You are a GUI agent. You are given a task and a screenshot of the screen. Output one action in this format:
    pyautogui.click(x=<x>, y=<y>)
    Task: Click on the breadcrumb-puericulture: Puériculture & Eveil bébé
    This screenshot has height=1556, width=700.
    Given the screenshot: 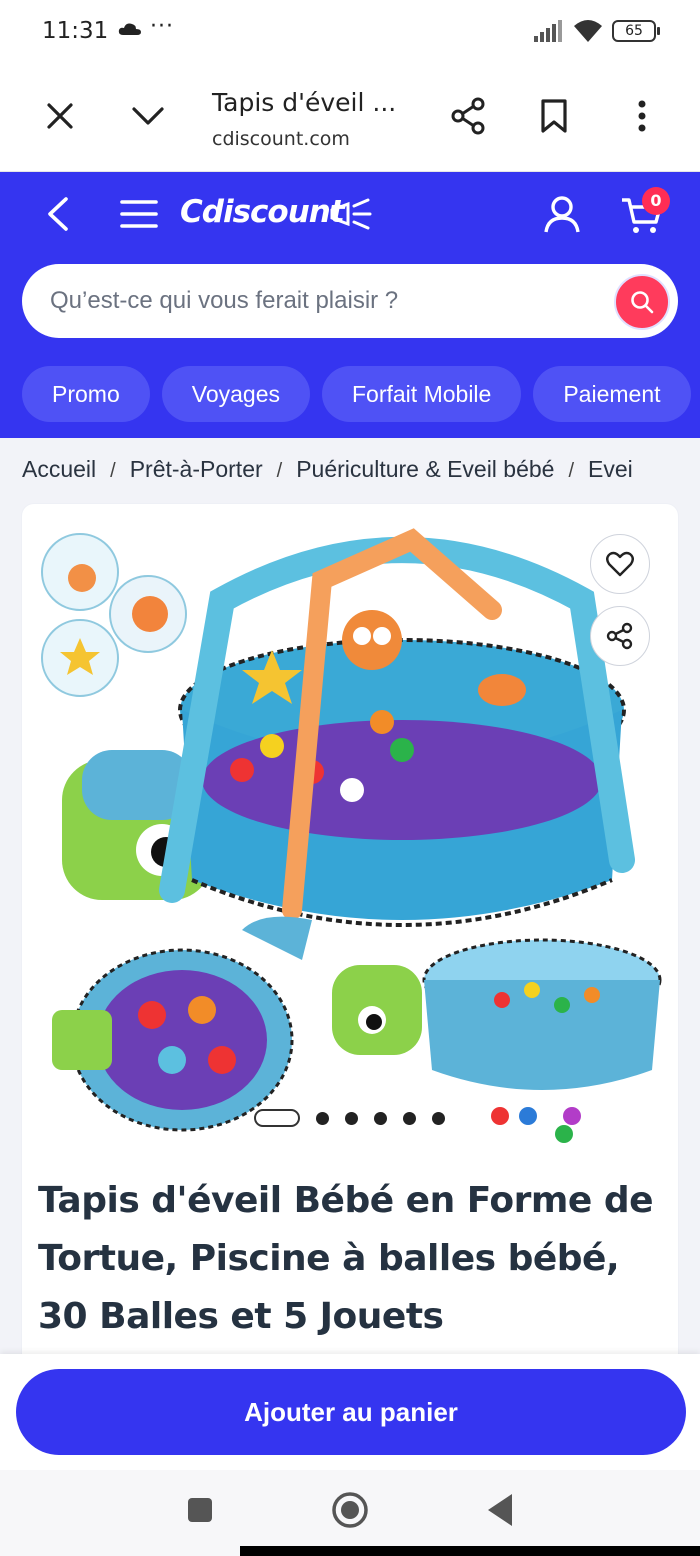 What is the action you would take?
    pyautogui.click(x=425, y=469)
    